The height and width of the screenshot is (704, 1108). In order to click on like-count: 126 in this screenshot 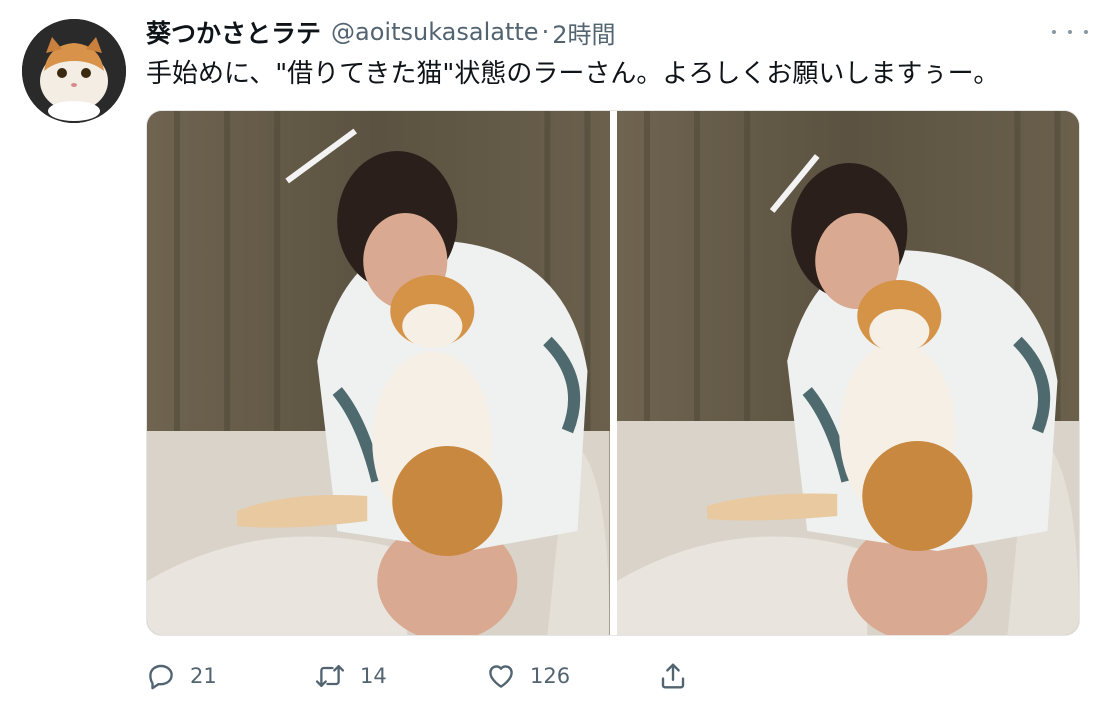, I will do `click(550, 676)`.